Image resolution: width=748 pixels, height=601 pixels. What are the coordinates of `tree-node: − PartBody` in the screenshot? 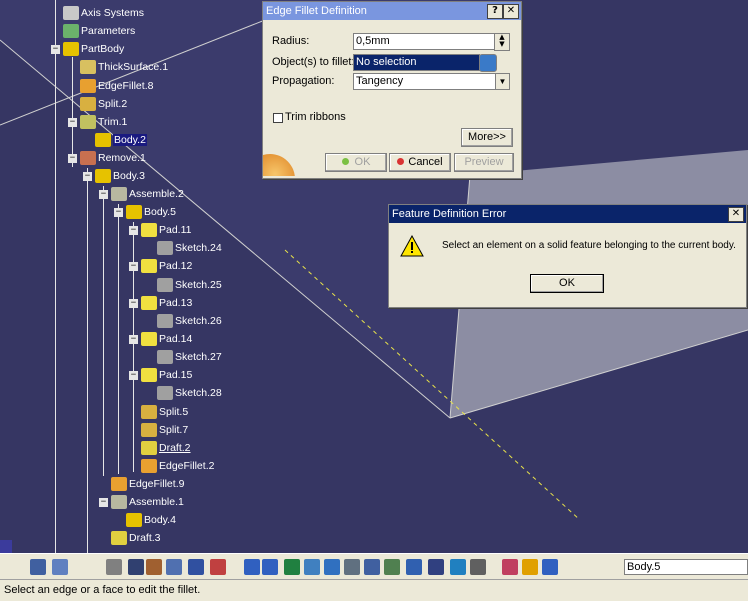 It's located at (87, 49).